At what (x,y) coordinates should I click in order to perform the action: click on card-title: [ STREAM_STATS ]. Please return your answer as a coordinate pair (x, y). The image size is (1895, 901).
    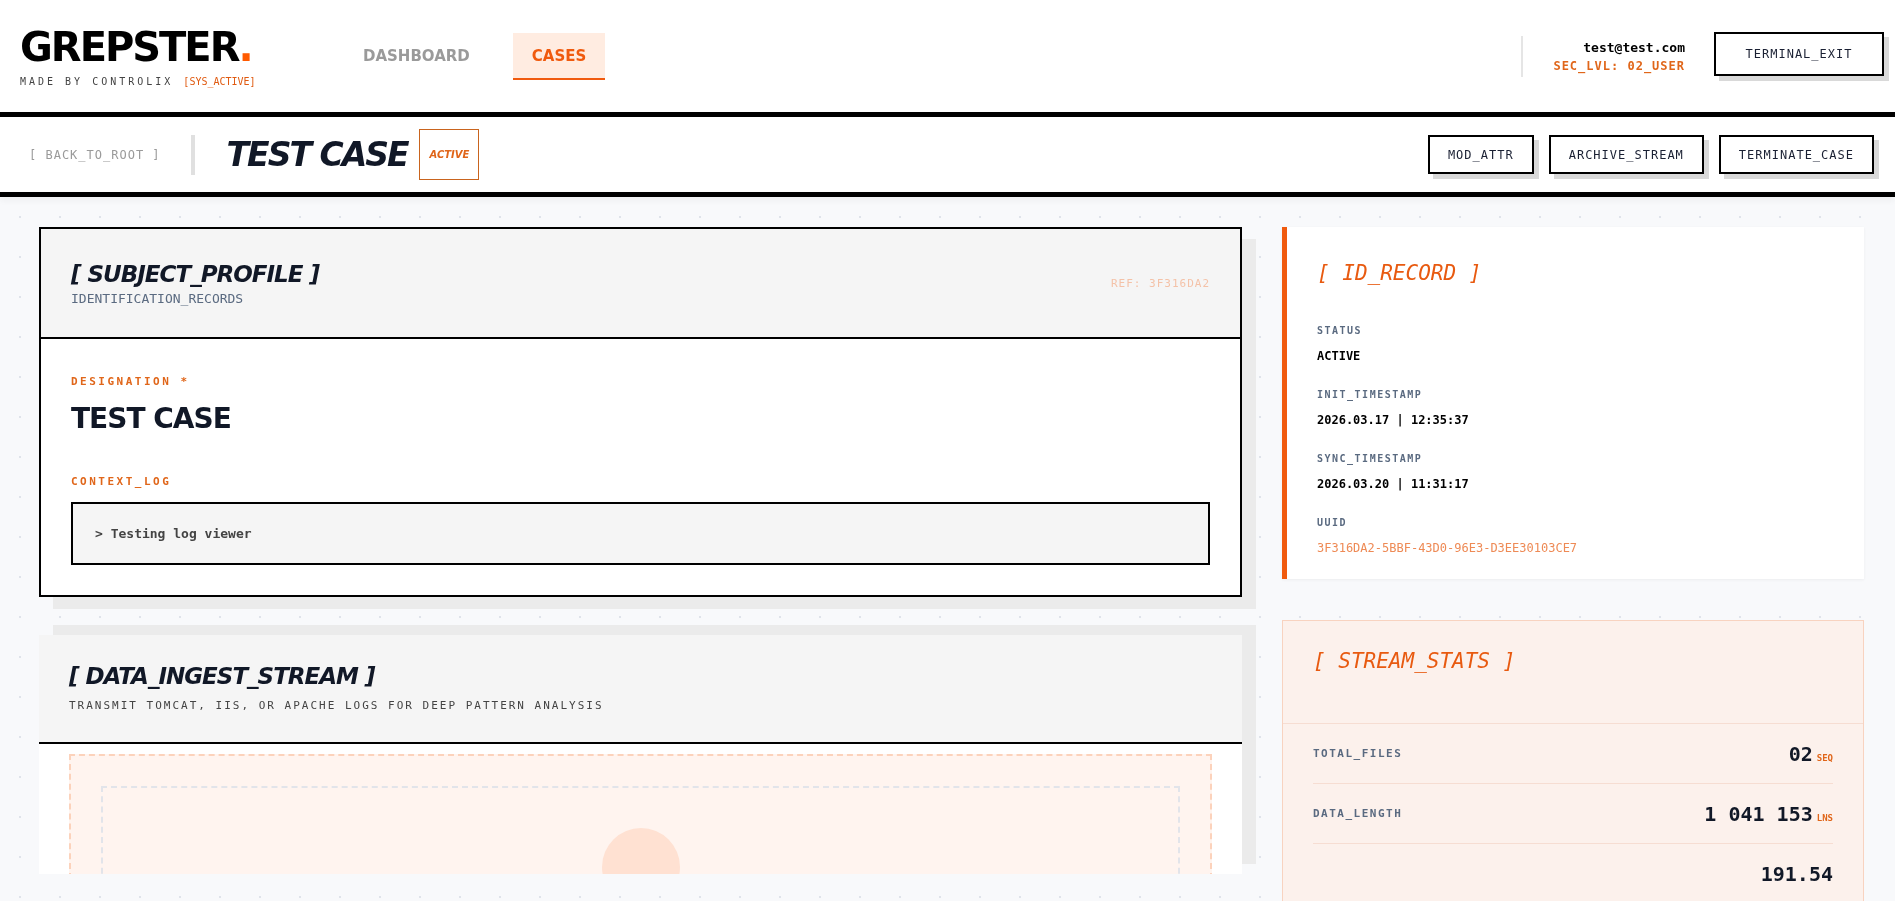
    Looking at the image, I should click on (1415, 661).